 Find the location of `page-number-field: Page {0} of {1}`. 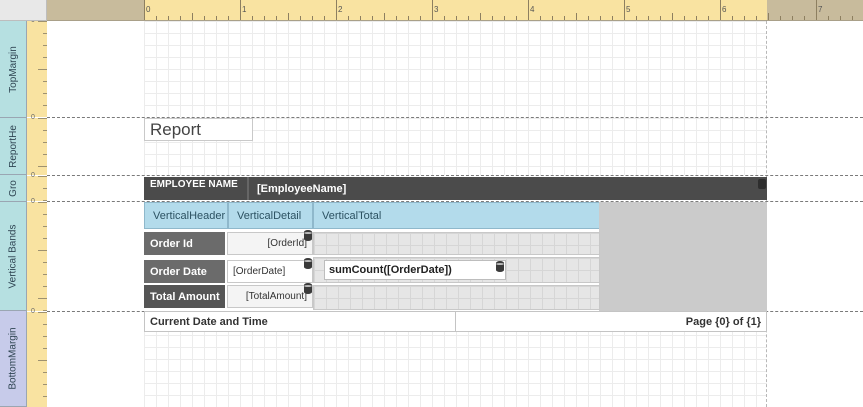

page-number-field: Page {0} of {1} is located at coordinates (611, 321).